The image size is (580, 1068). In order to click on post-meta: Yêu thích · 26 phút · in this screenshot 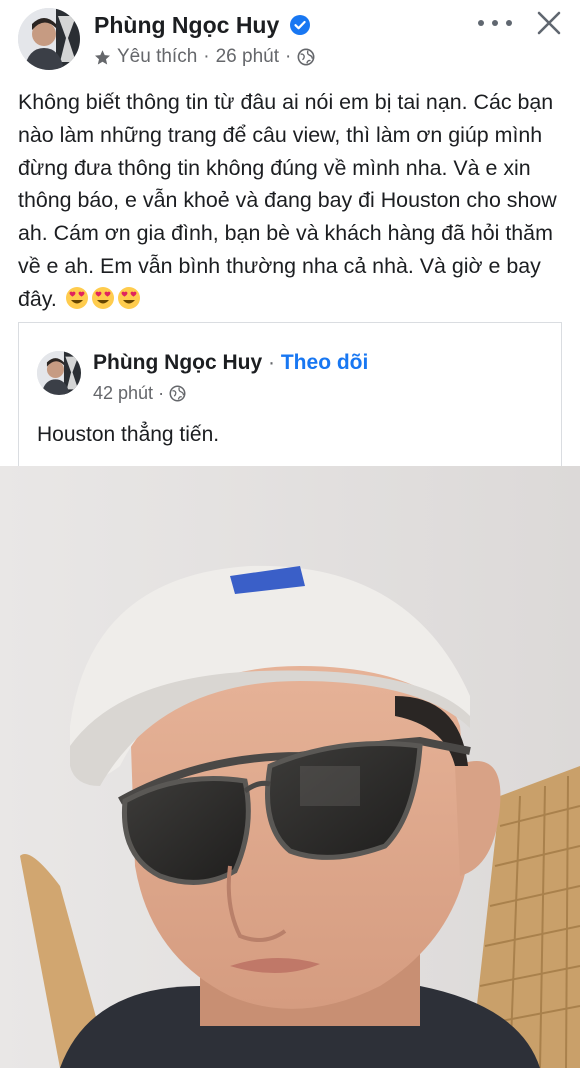, I will do `click(204, 57)`.